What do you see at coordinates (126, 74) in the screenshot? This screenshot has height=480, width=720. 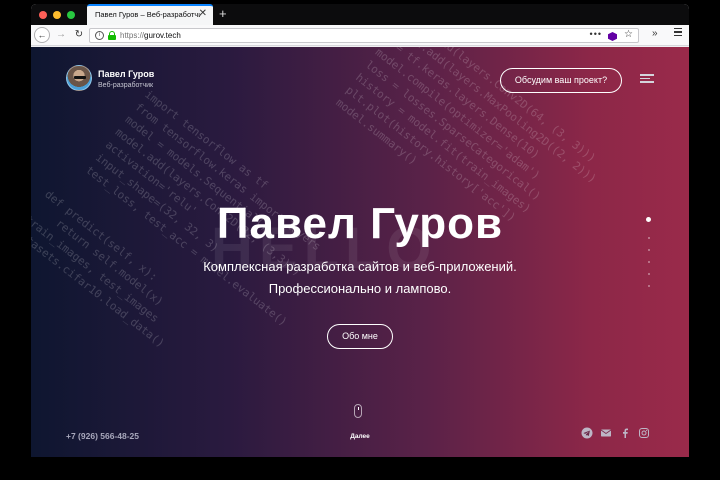 I see `brand-name: Павел Гуров` at bounding box center [126, 74].